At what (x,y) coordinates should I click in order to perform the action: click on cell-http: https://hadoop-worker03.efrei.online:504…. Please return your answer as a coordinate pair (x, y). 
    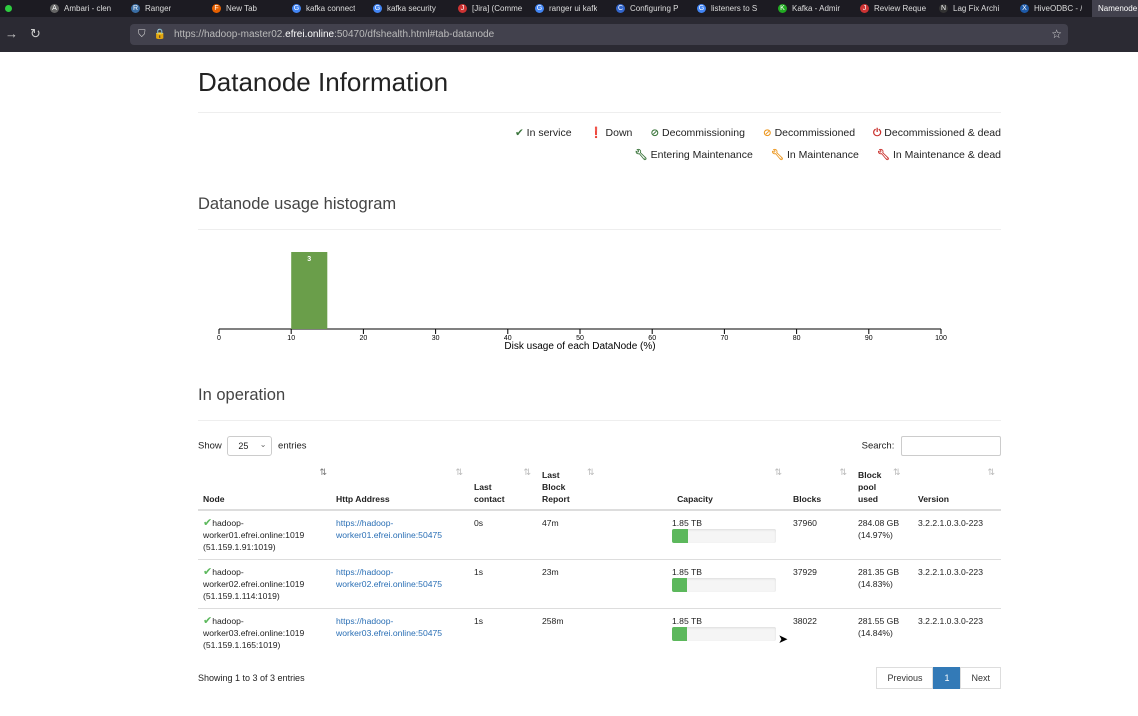
    Looking at the image, I should click on (400, 632).